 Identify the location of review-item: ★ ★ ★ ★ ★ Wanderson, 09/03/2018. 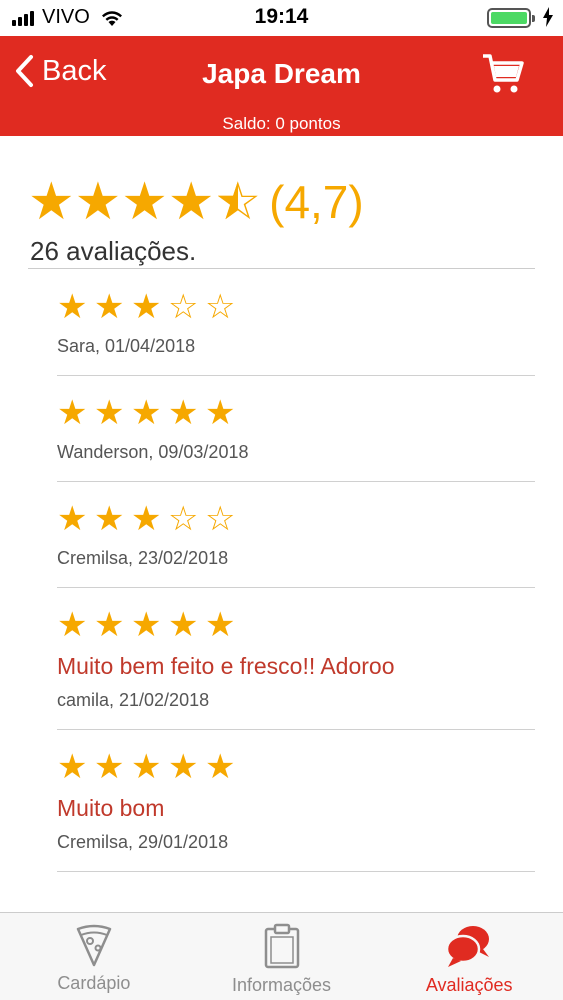
(296, 429).